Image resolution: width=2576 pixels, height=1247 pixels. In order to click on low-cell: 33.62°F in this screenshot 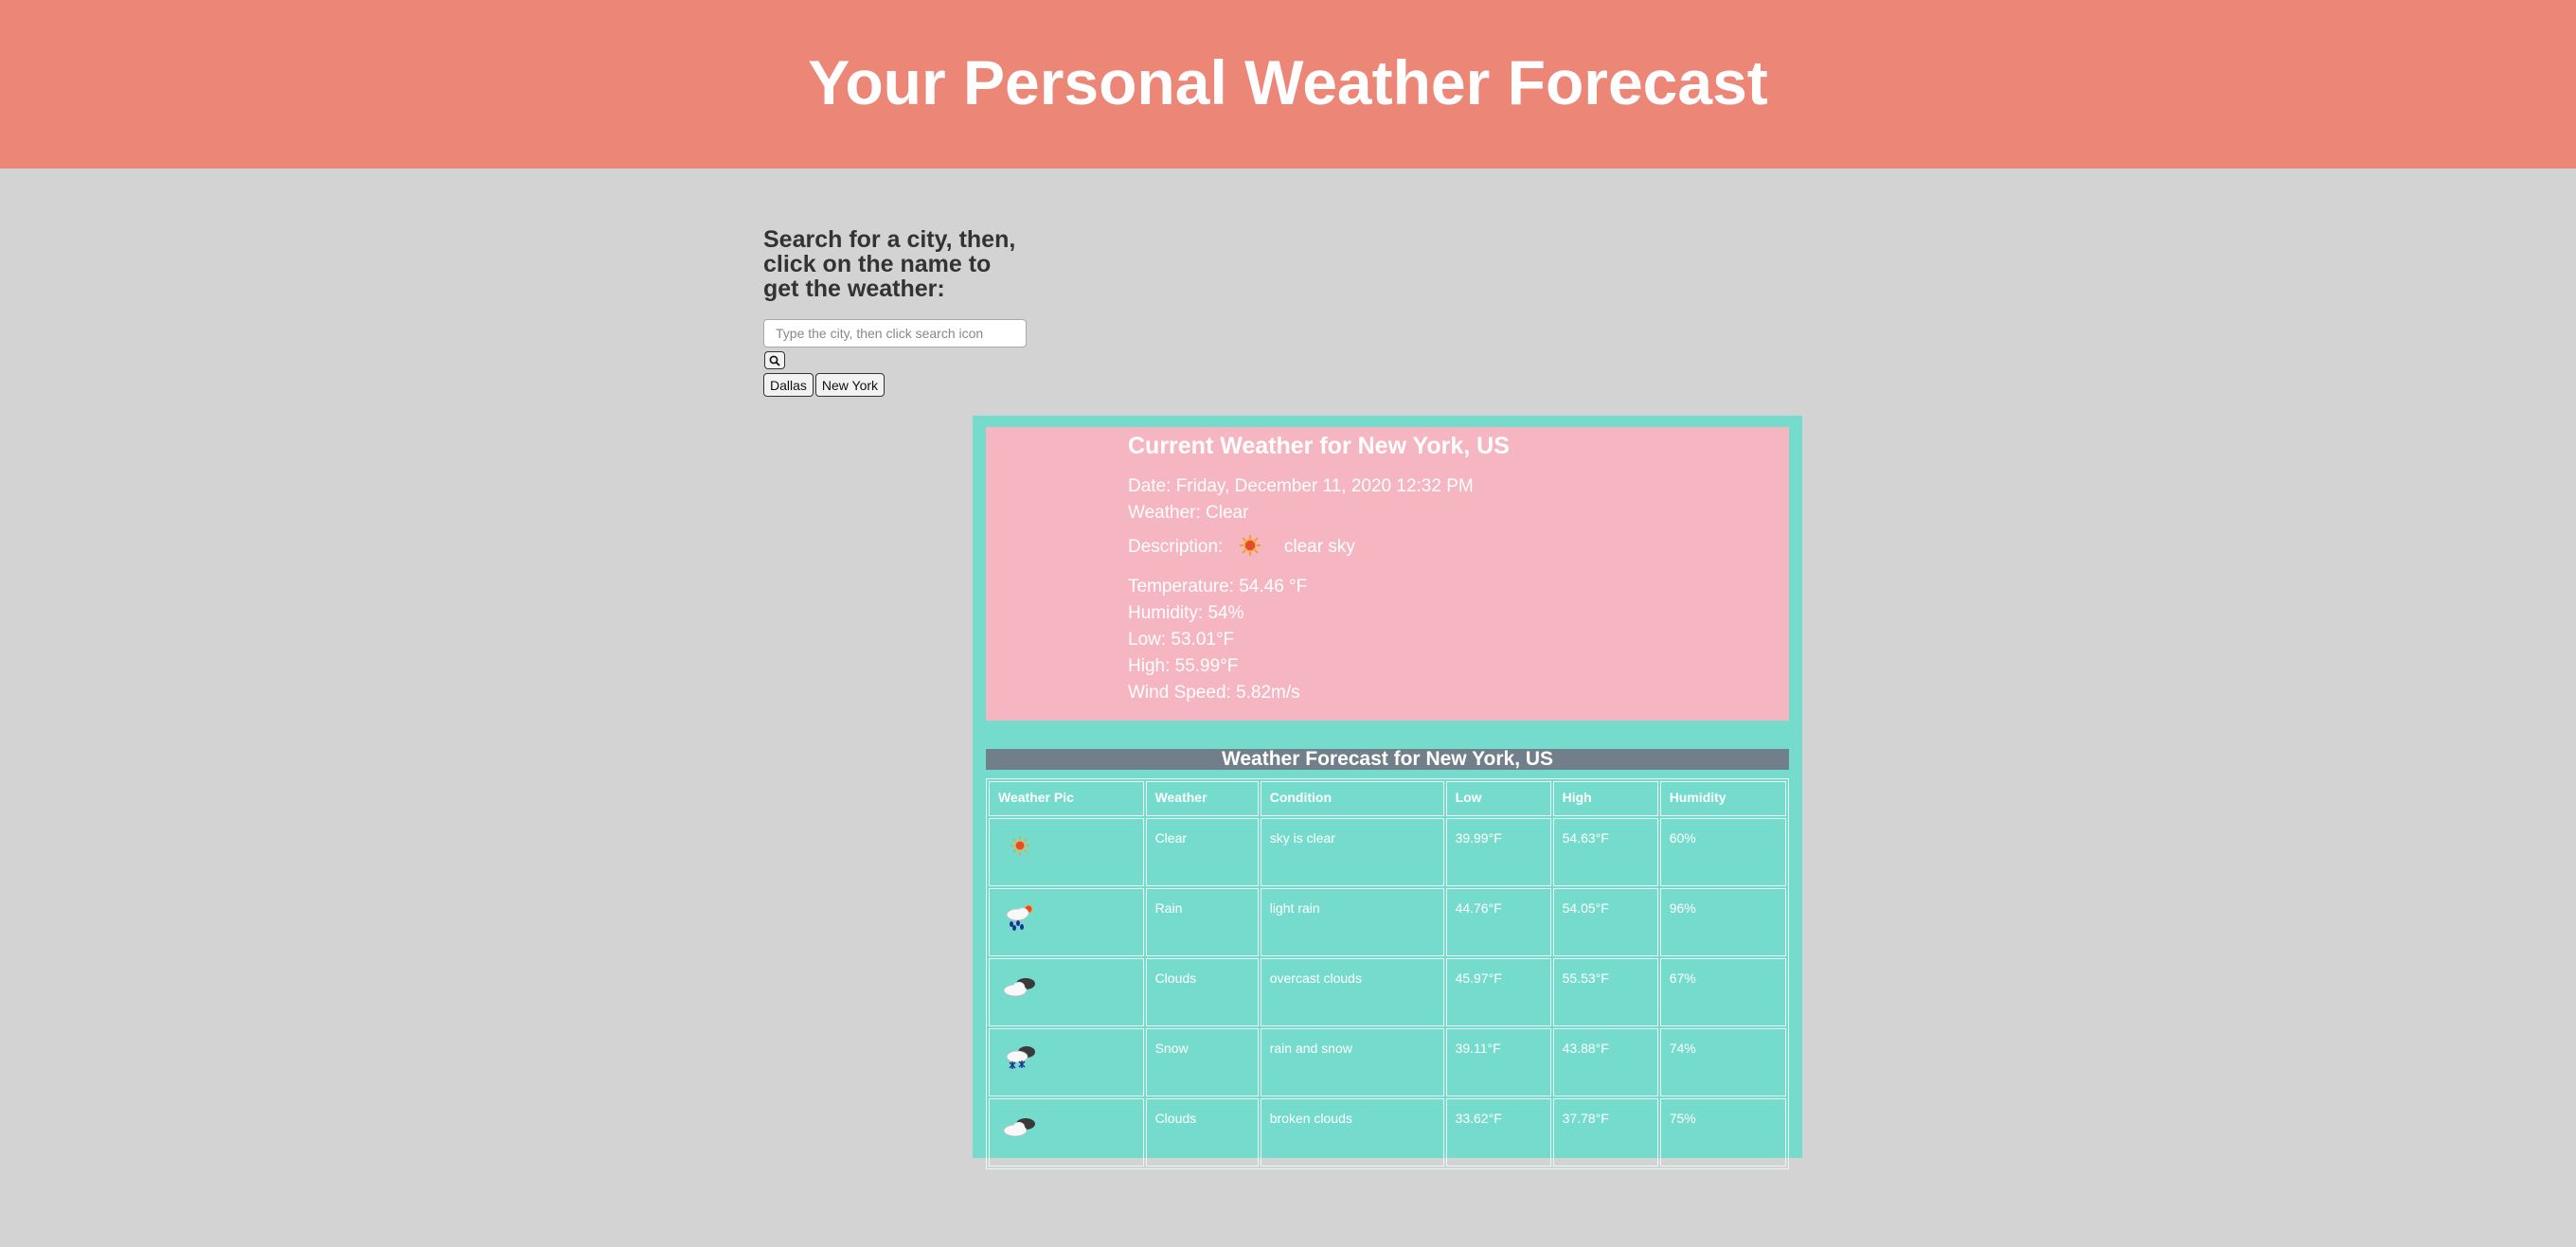, I will do `click(1498, 1132)`.